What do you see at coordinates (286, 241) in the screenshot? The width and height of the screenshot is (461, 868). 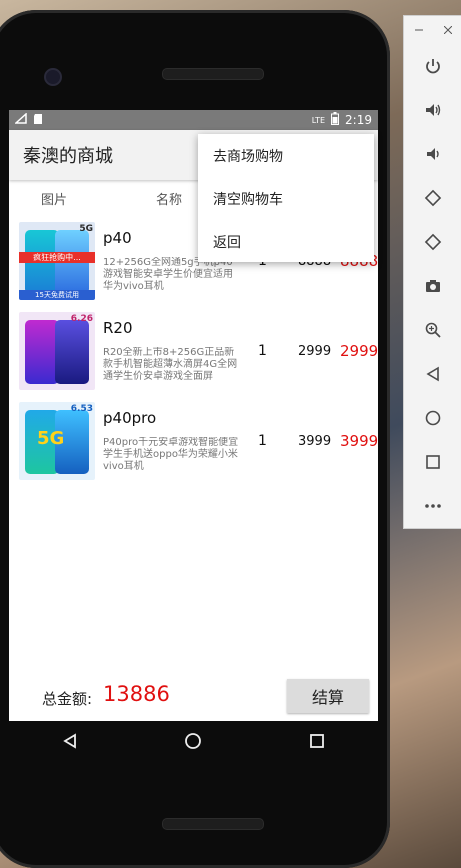 I see `menu-item-back: 返回` at bounding box center [286, 241].